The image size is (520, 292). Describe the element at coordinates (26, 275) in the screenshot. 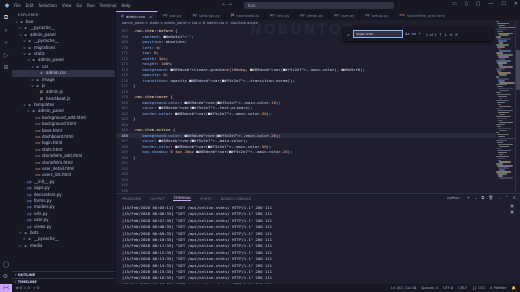

I see `section-label: OUTLINE` at that location.